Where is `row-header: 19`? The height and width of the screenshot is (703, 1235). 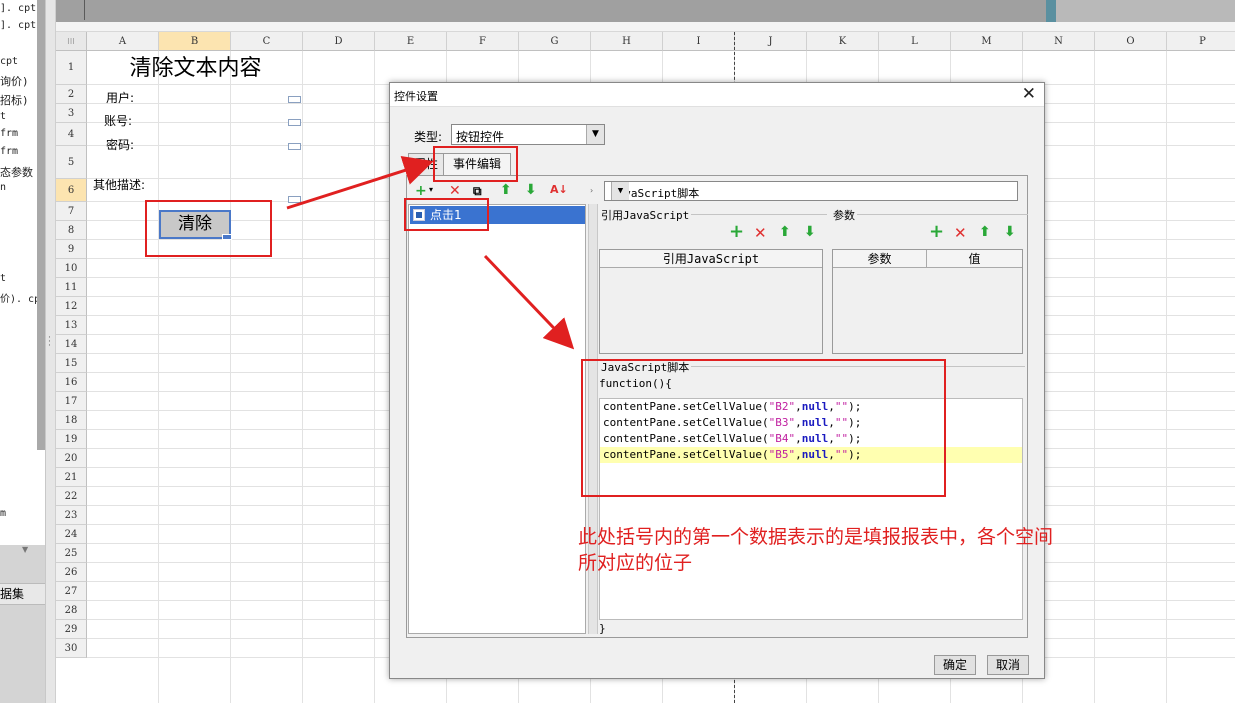 row-header: 19 is located at coordinates (71, 439).